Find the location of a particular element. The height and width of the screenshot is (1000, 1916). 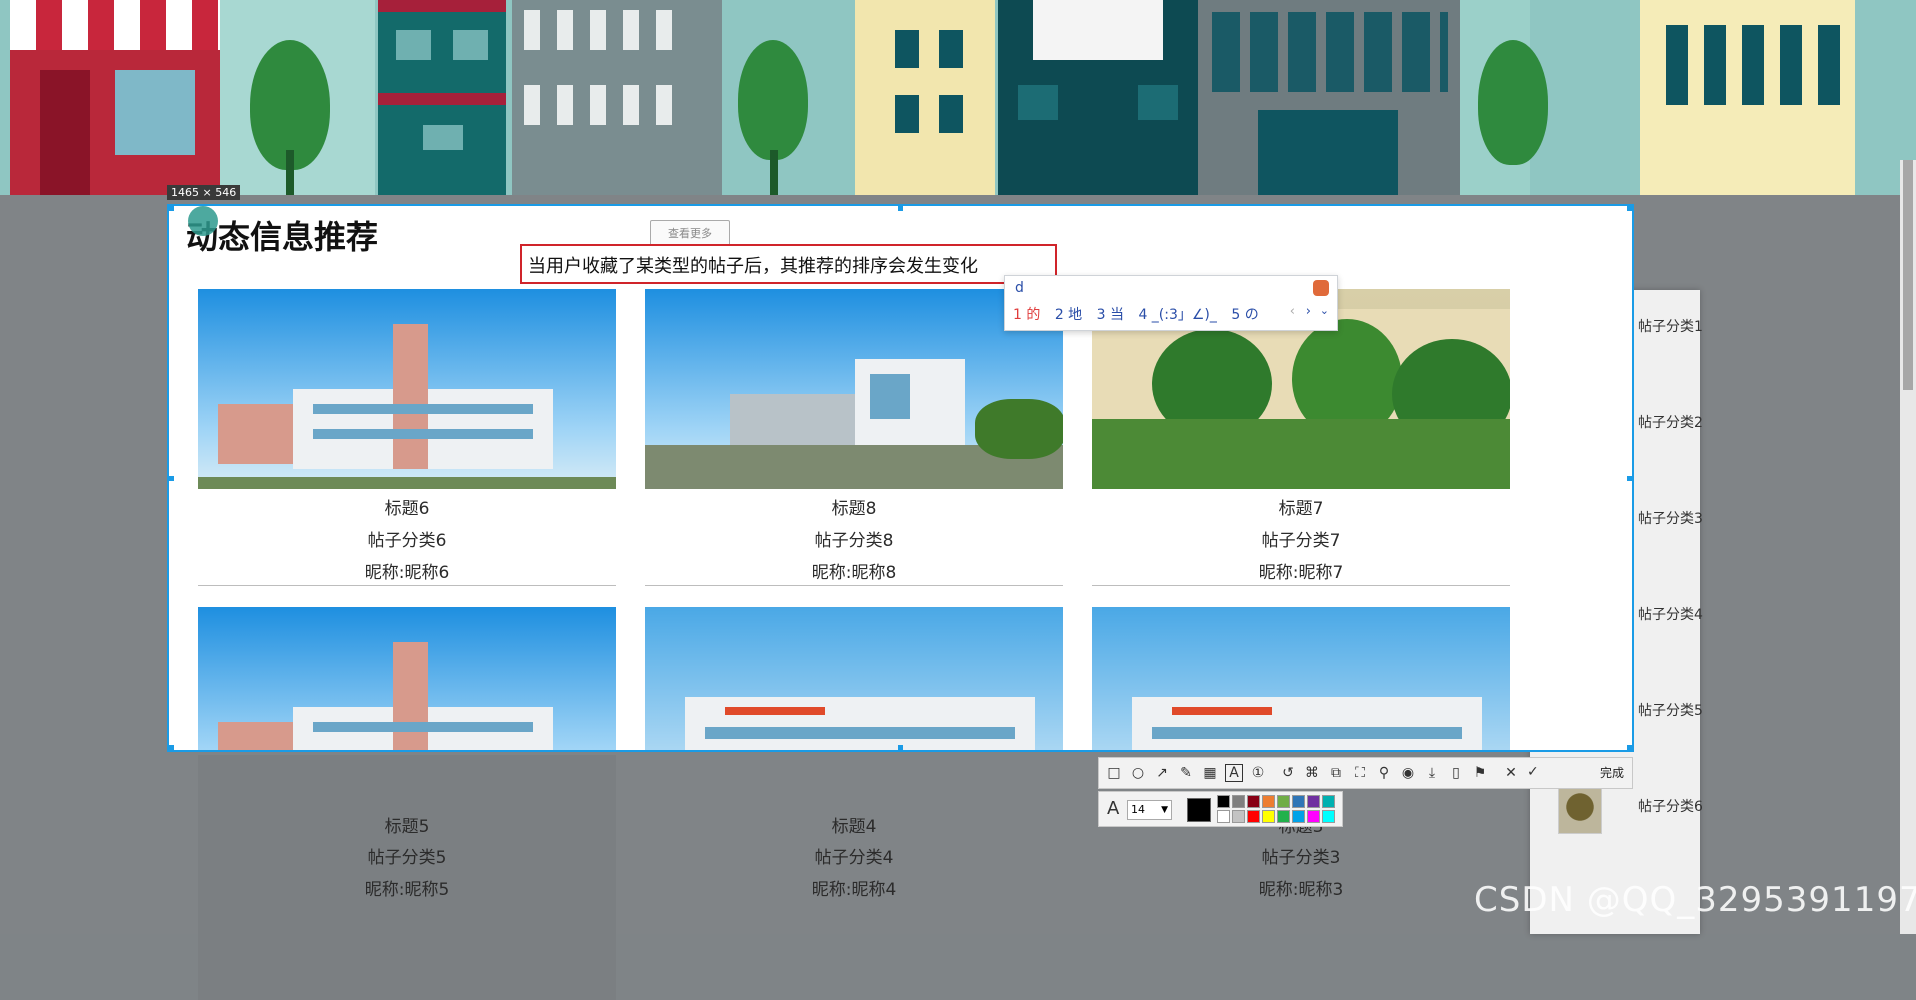

done-button: 完成 is located at coordinates (1612, 772).